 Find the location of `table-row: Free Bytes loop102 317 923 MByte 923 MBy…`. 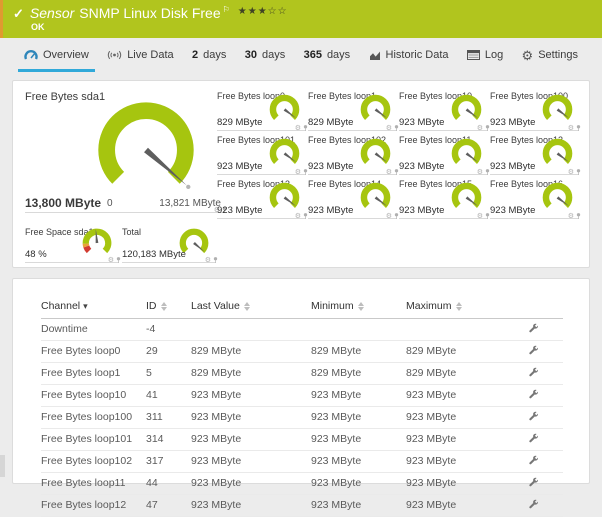

table-row: Free Bytes loop102 317 923 MByte 923 MBy… is located at coordinates (302, 461).